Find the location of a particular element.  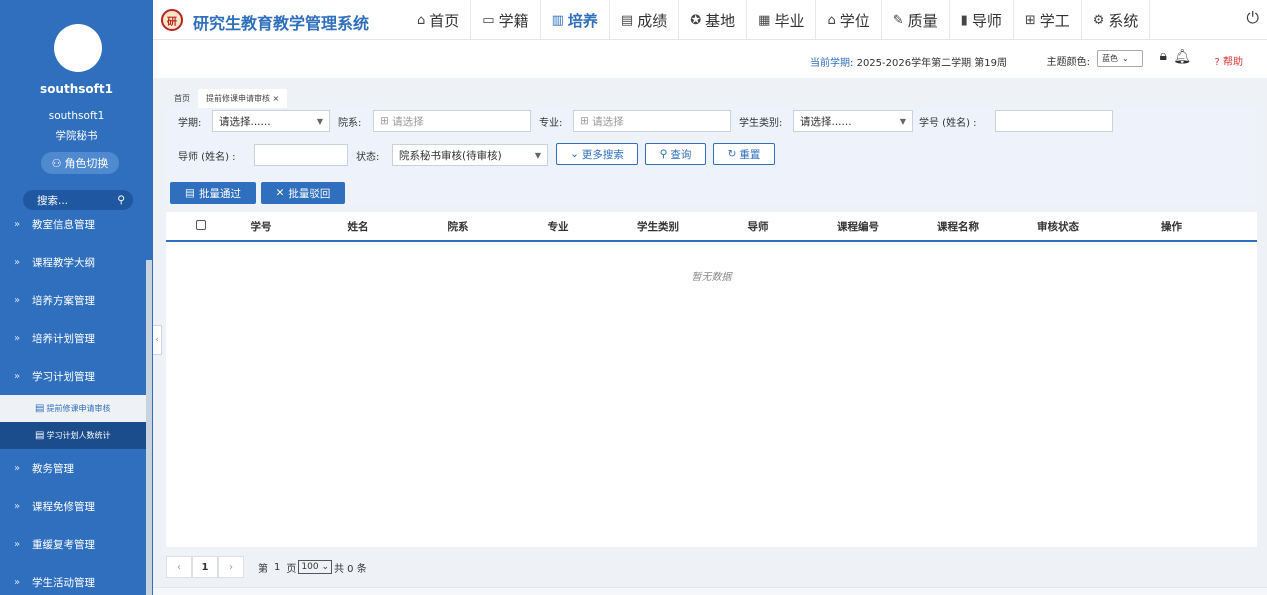

column-header: 操作 is located at coordinates (1171, 226).